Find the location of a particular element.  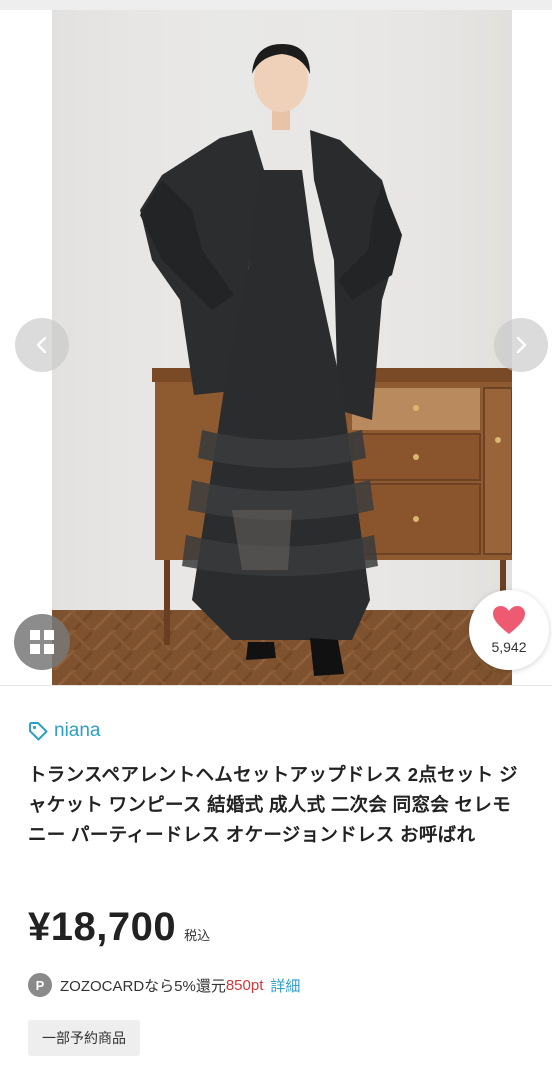

chevron-left-icon is located at coordinates (41, 345).